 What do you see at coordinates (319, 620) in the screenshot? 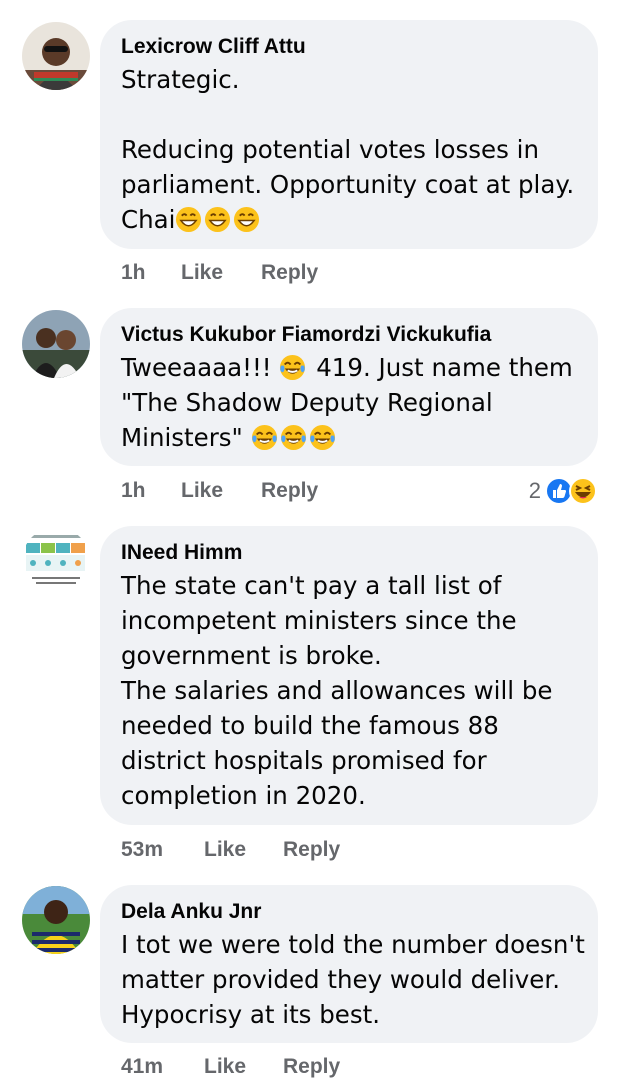
I see `comment-line: incompetent ministers since the` at bounding box center [319, 620].